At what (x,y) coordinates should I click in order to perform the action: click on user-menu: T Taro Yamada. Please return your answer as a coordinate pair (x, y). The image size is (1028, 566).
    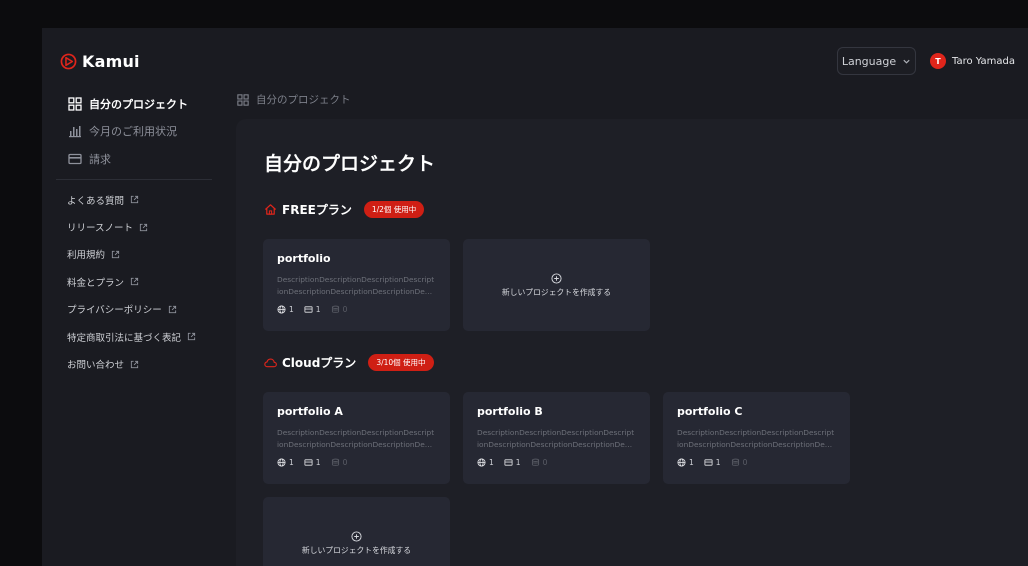
    Looking at the image, I should click on (972, 61).